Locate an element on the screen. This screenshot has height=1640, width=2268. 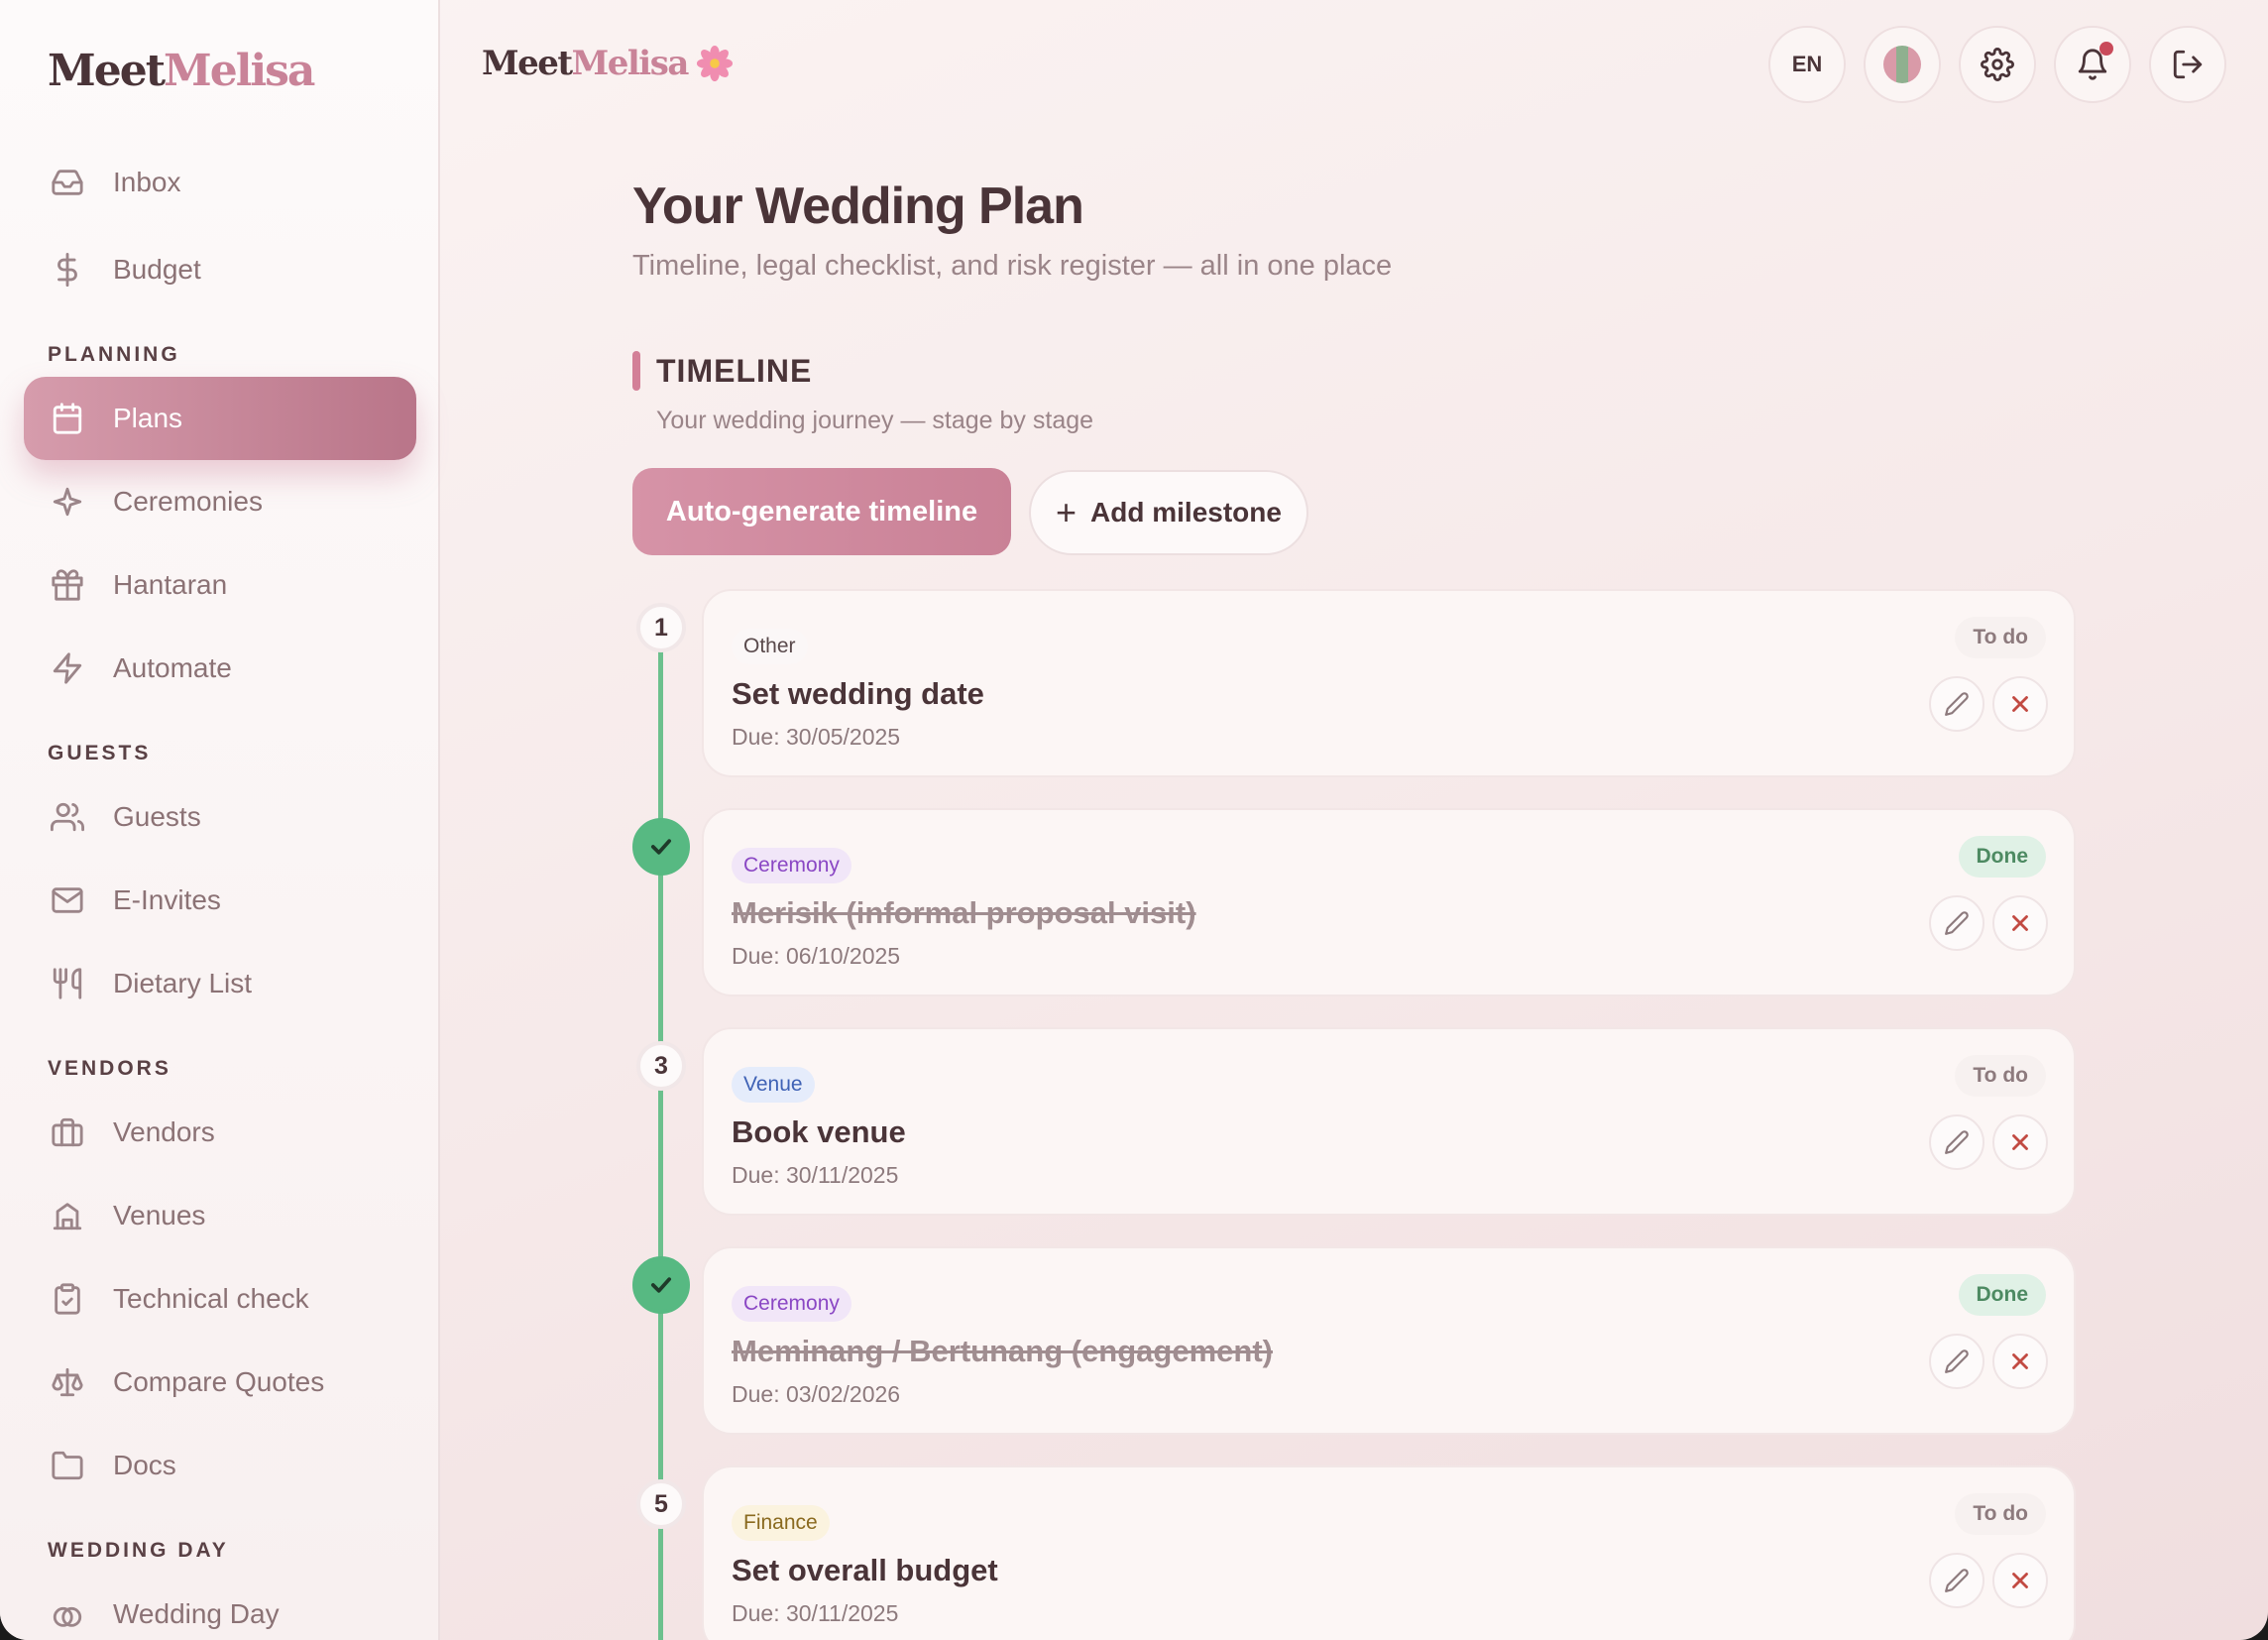
language-button: EN is located at coordinates (1807, 64).